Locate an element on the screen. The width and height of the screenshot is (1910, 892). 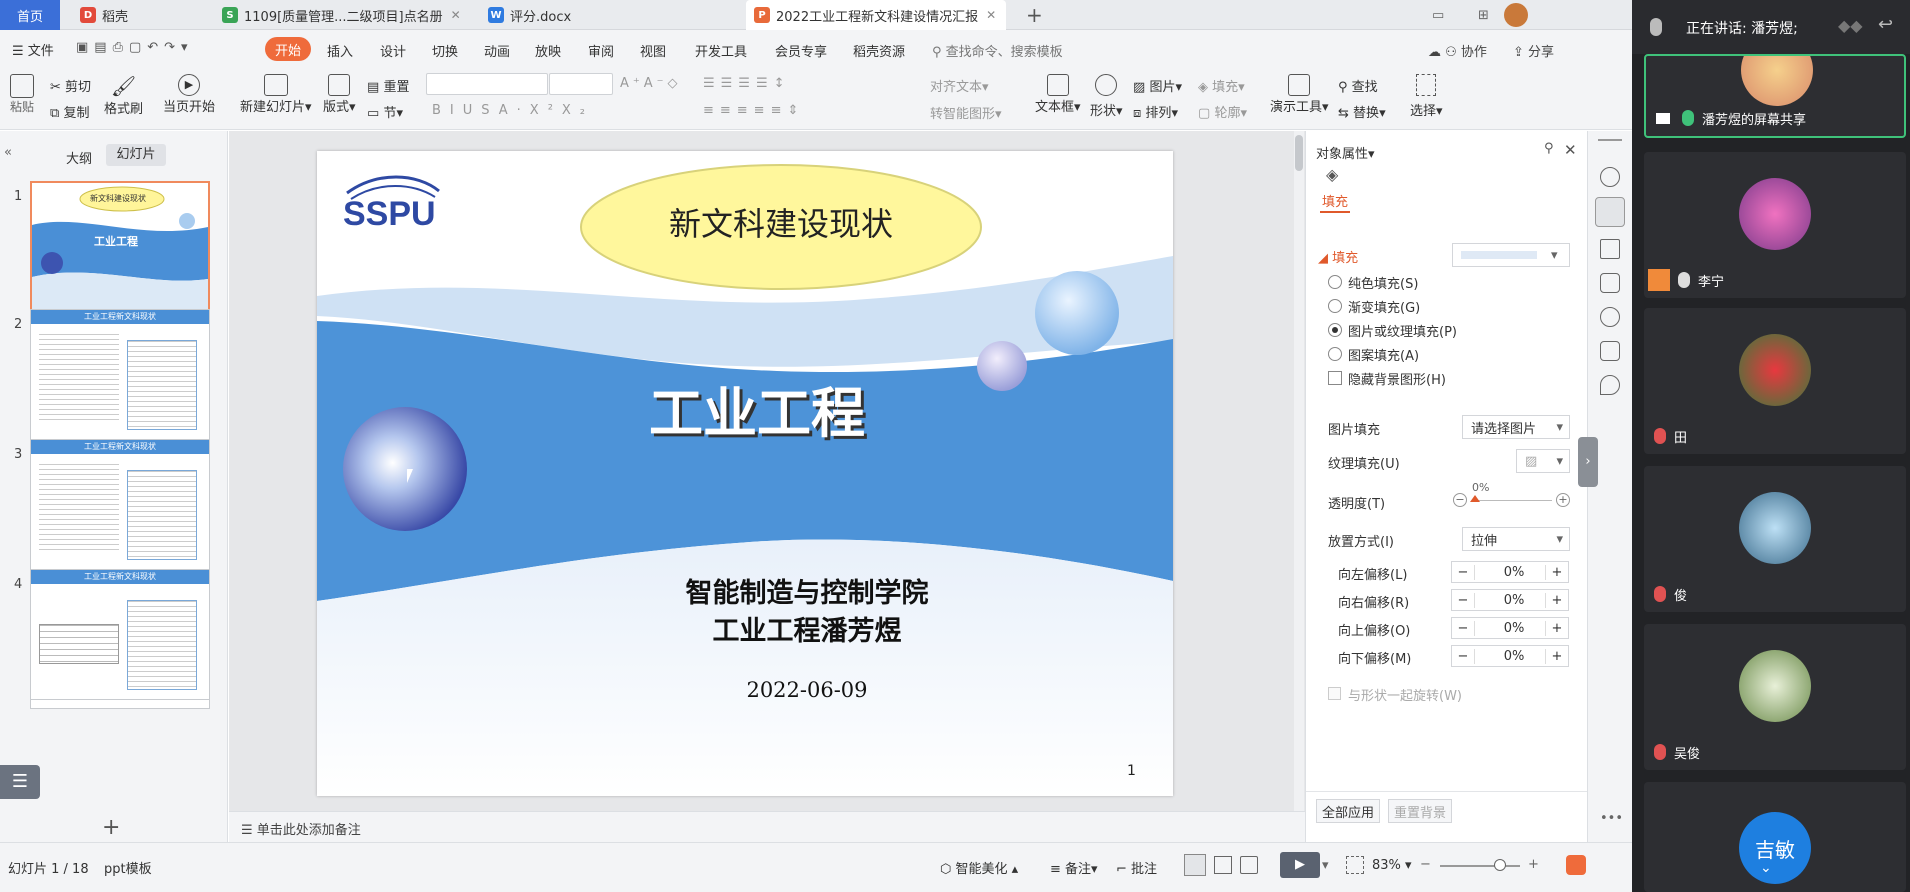
apply-all-button: 全部应用 is located at coordinates (1348, 811).